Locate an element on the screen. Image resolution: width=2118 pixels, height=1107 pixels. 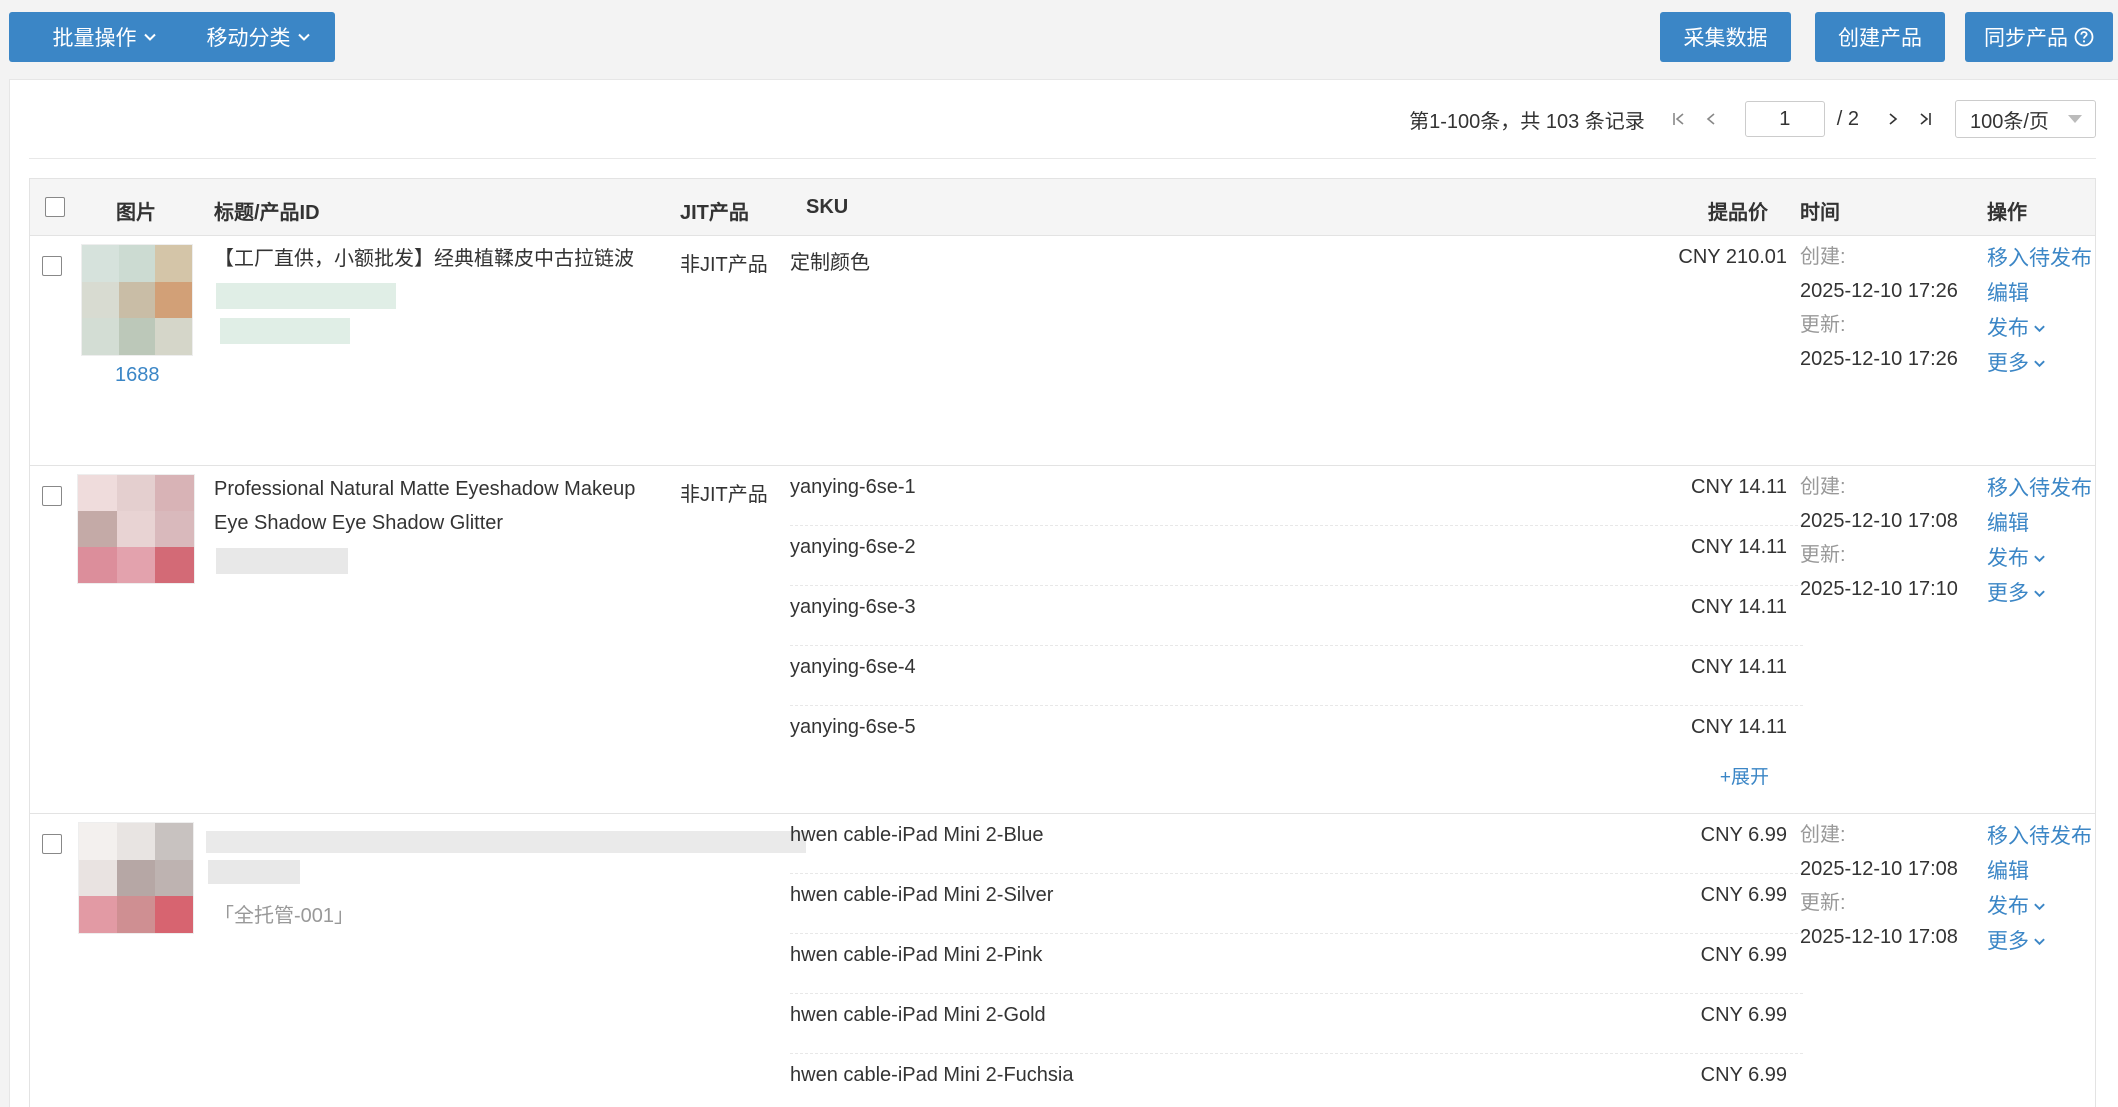
source-link: 1688 is located at coordinates (137, 375).